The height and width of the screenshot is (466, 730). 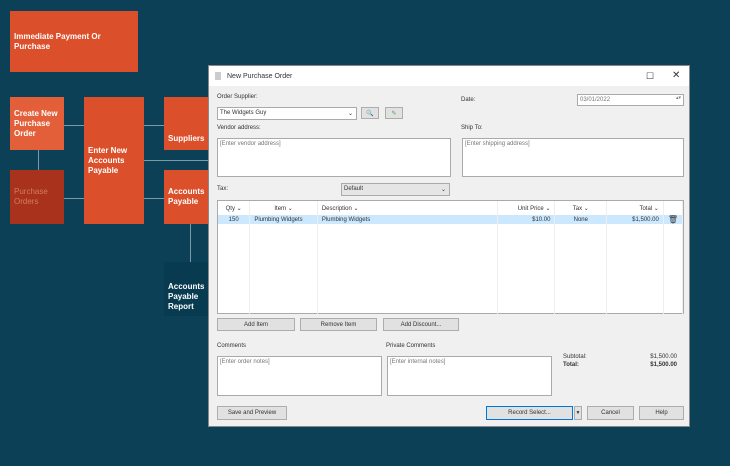 What do you see at coordinates (610, 413) in the screenshot?
I see `cancel-button: Cancel` at bounding box center [610, 413].